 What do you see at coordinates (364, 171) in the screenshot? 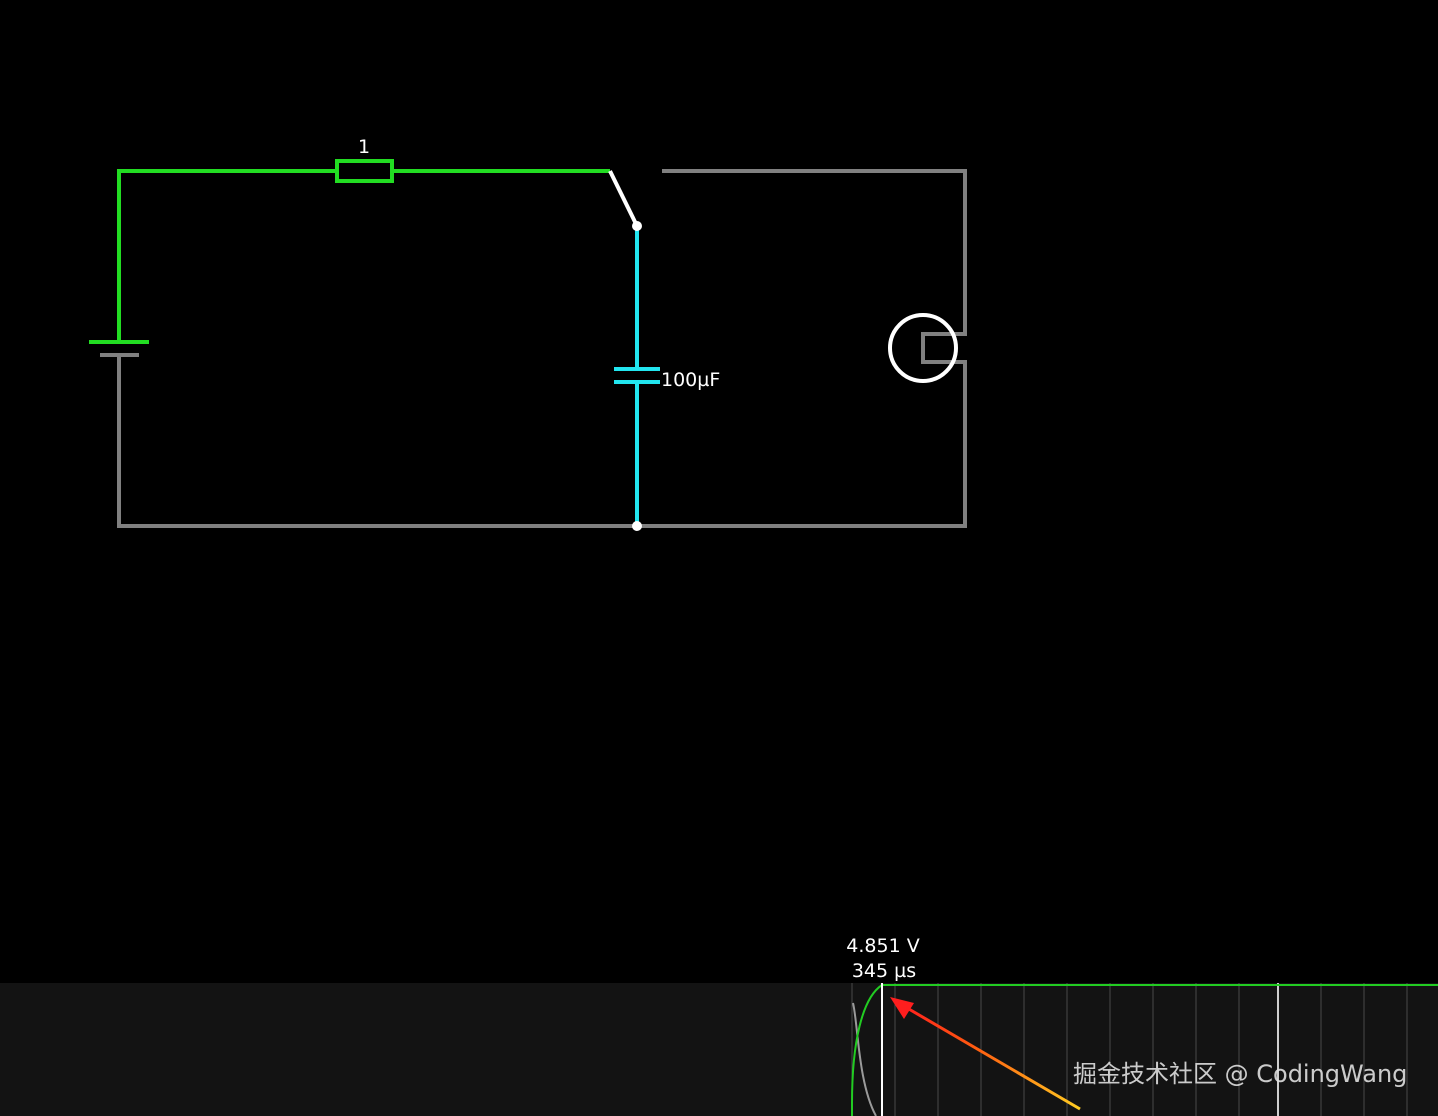
I see `resistor` at bounding box center [364, 171].